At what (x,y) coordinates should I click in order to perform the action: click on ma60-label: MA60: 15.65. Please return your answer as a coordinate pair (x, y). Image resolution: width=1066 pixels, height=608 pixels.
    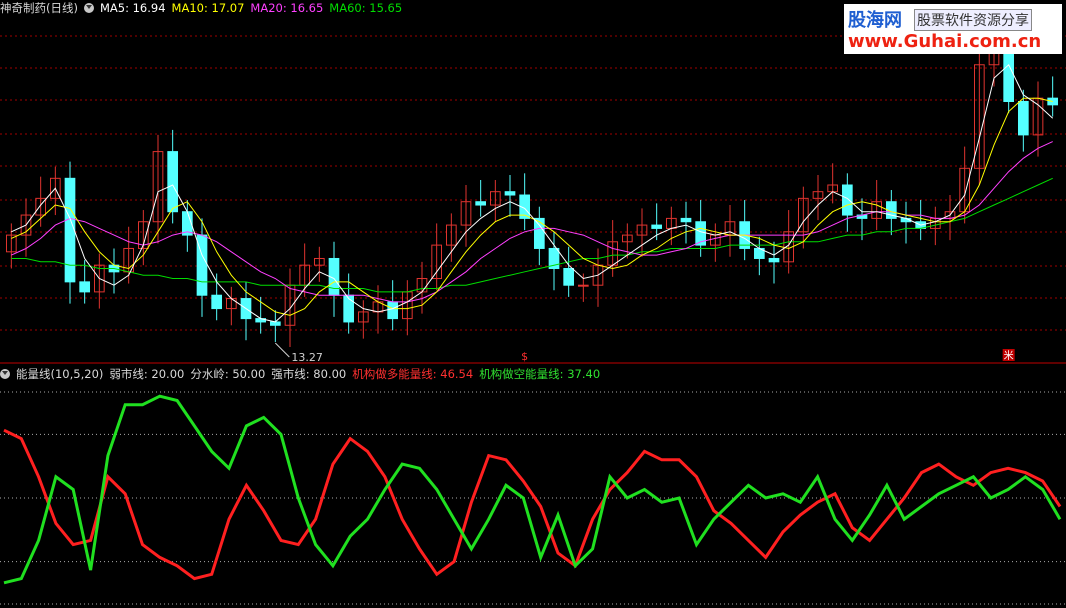
    Looking at the image, I should click on (366, 8).